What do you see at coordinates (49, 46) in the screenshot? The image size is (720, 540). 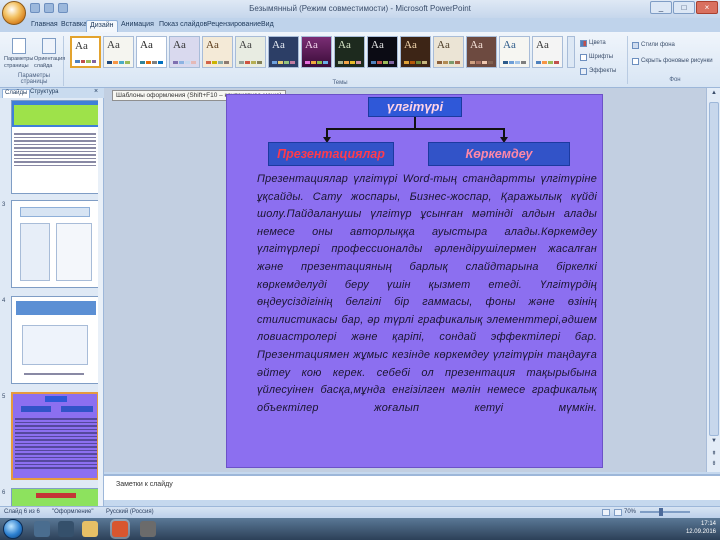 I see `slide-orientation-icon` at bounding box center [49, 46].